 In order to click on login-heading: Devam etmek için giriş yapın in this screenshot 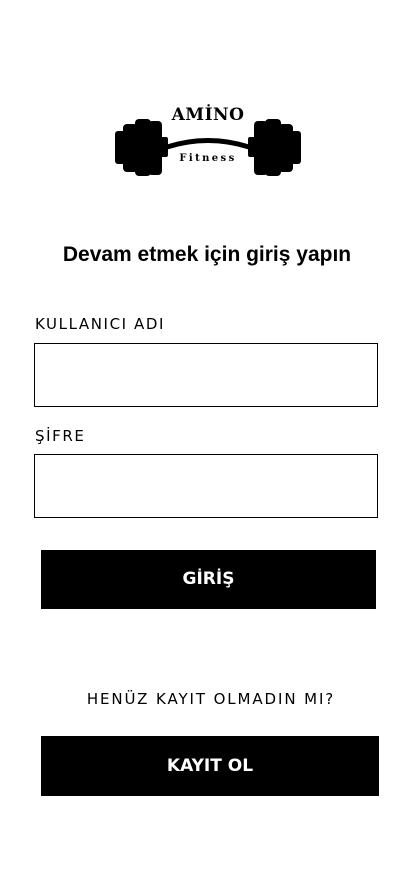, I will do `click(207, 254)`.